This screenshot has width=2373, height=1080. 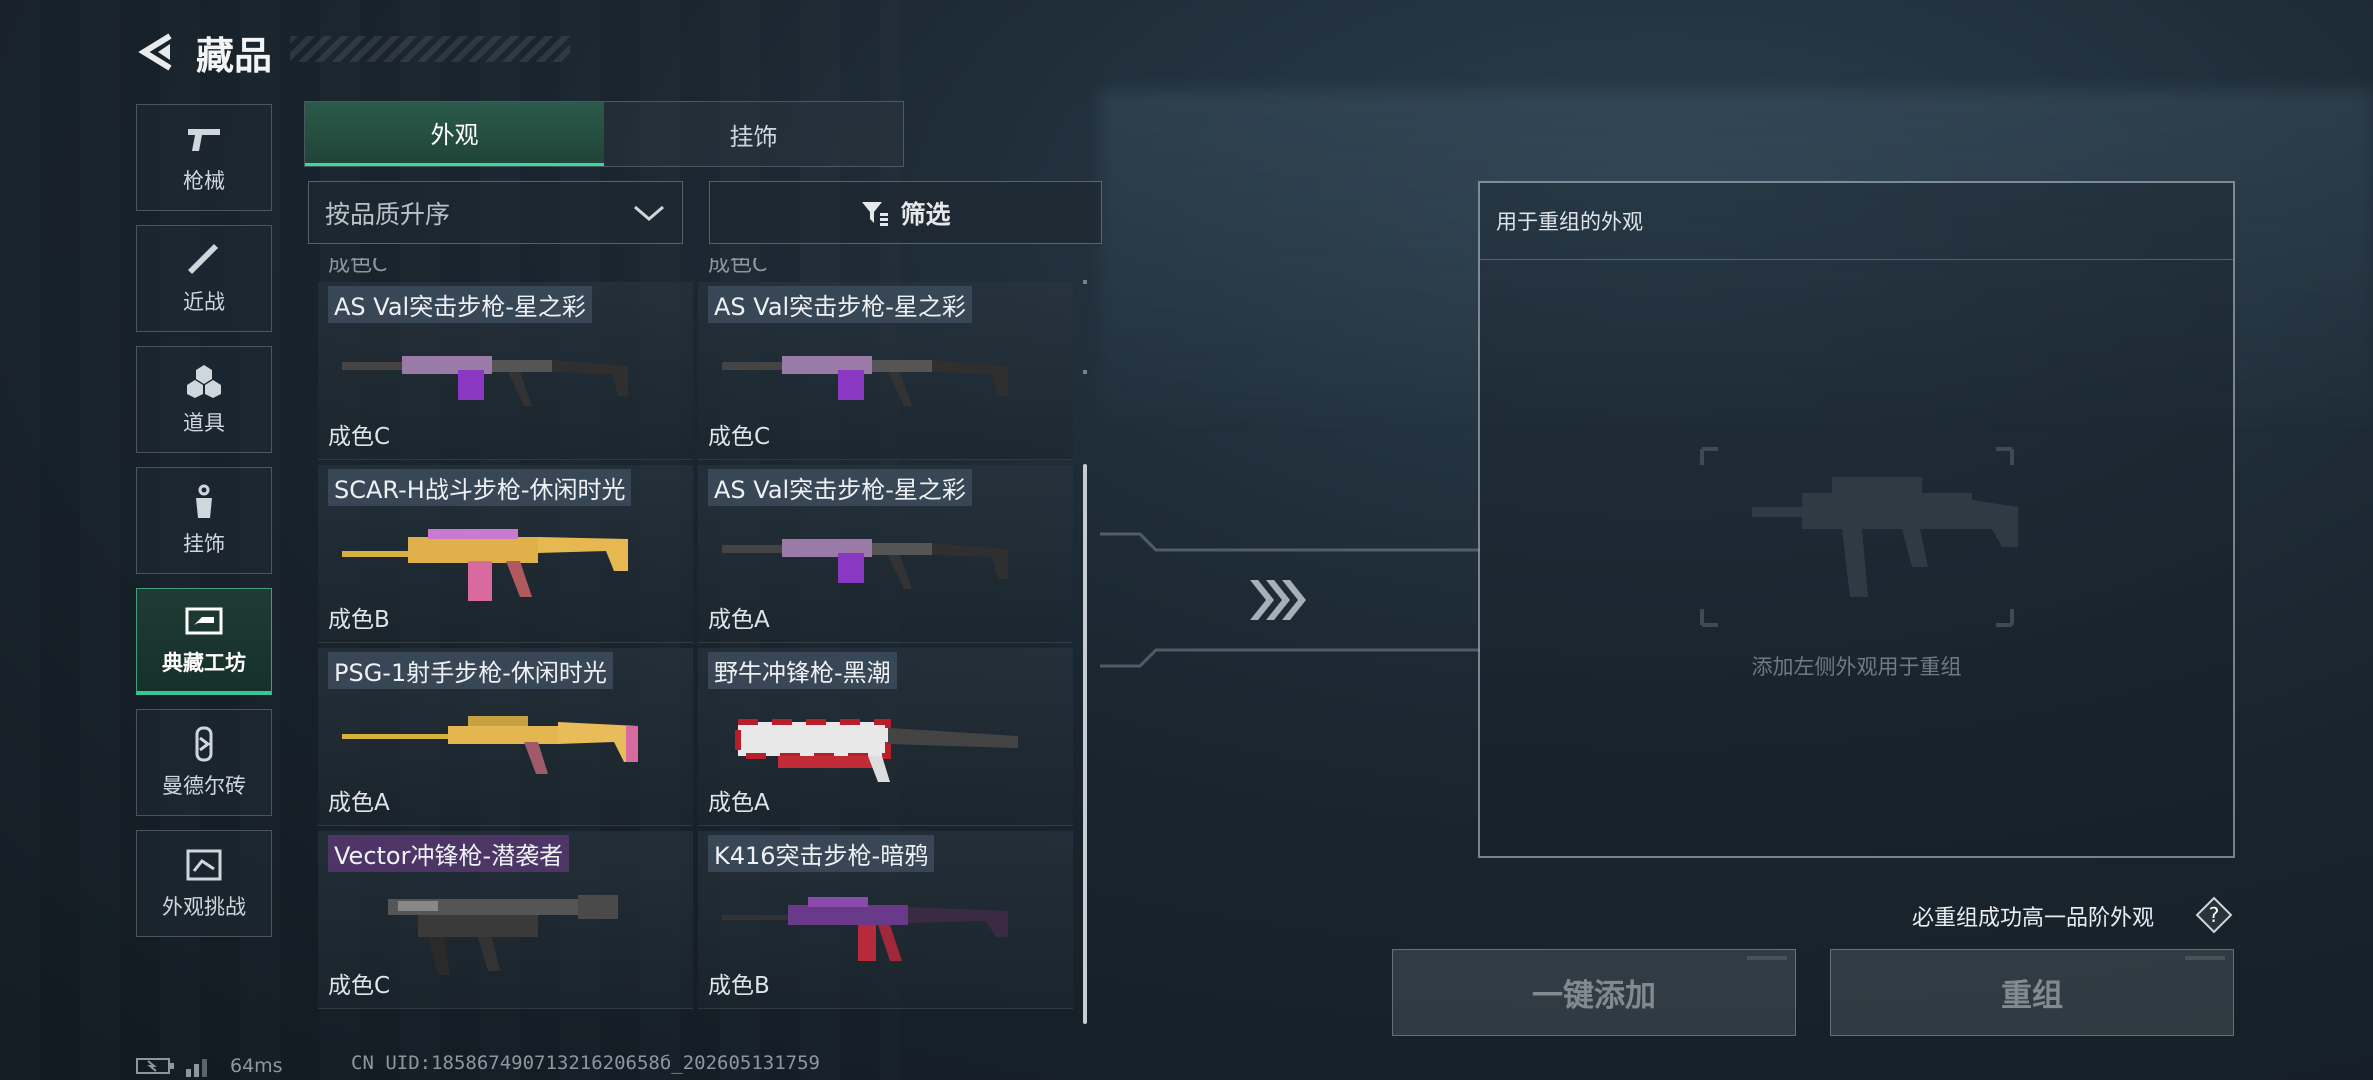 I want to click on sort-dropdown: 按品质升序, so click(x=495, y=212).